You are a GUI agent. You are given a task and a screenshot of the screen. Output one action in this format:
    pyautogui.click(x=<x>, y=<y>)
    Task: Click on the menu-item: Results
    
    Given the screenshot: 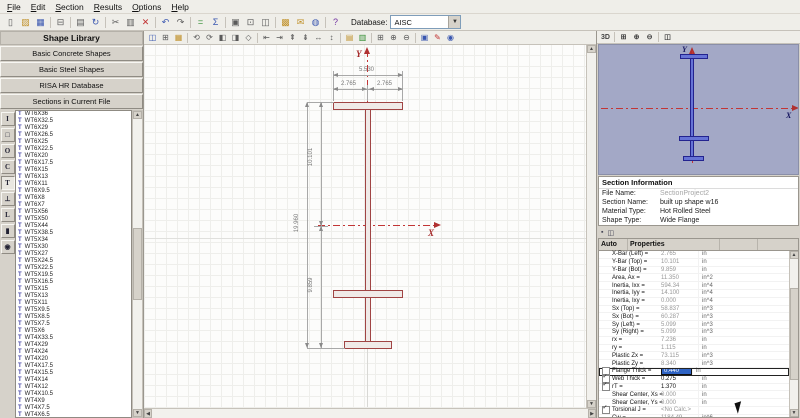 What is the action you would take?
    pyautogui.click(x=108, y=7)
    